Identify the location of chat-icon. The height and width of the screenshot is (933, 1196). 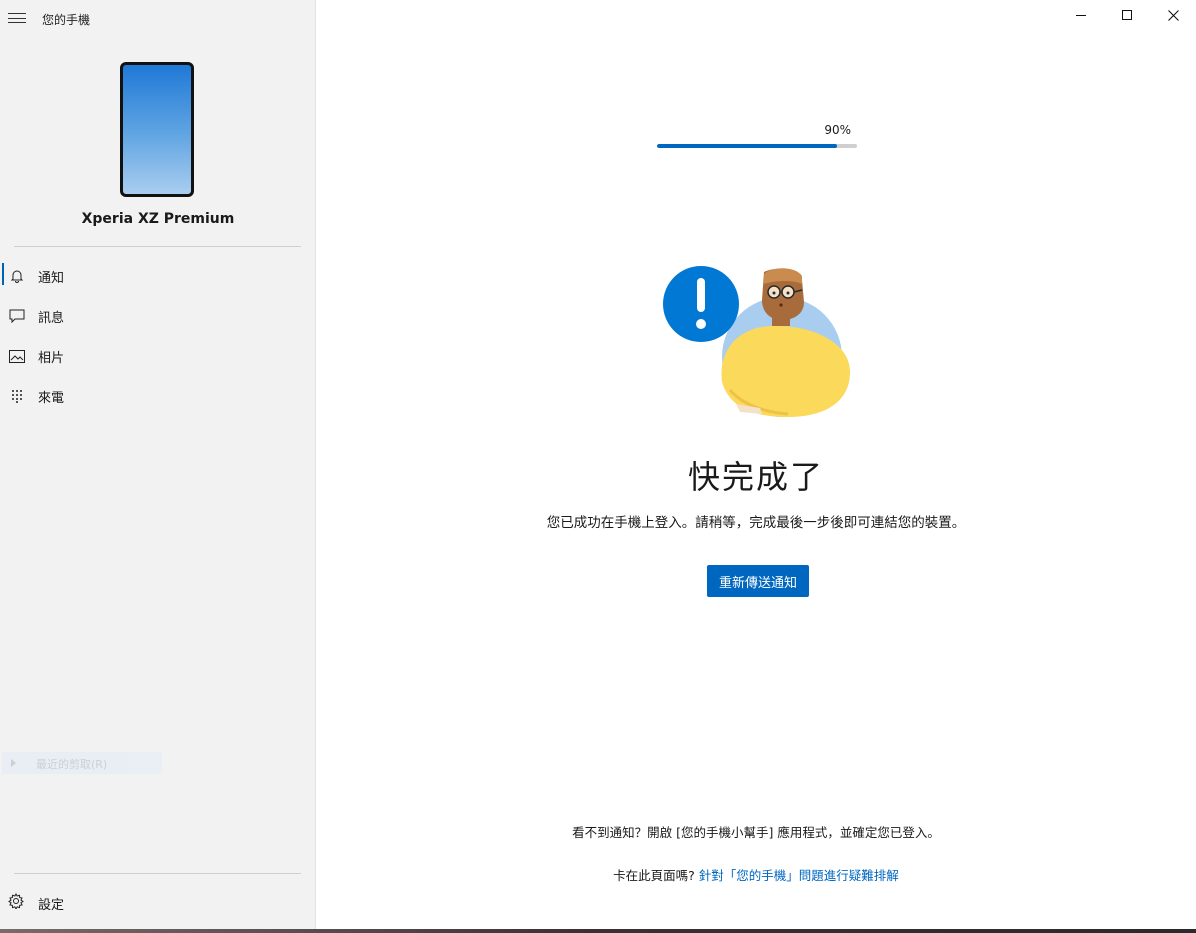
(17, 316).